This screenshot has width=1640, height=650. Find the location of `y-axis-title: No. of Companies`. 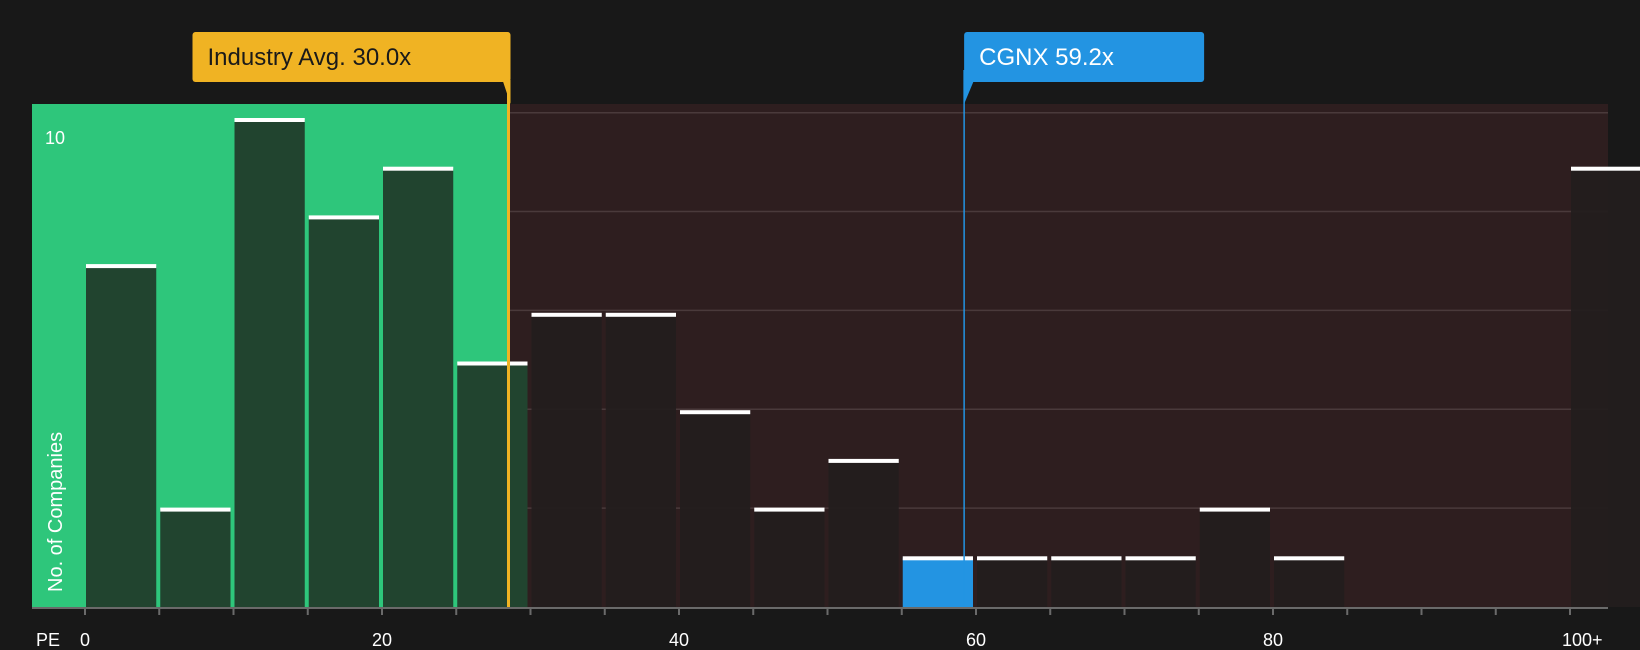

y-axis-title: No. of Companies is located at coordinates (56, 512).